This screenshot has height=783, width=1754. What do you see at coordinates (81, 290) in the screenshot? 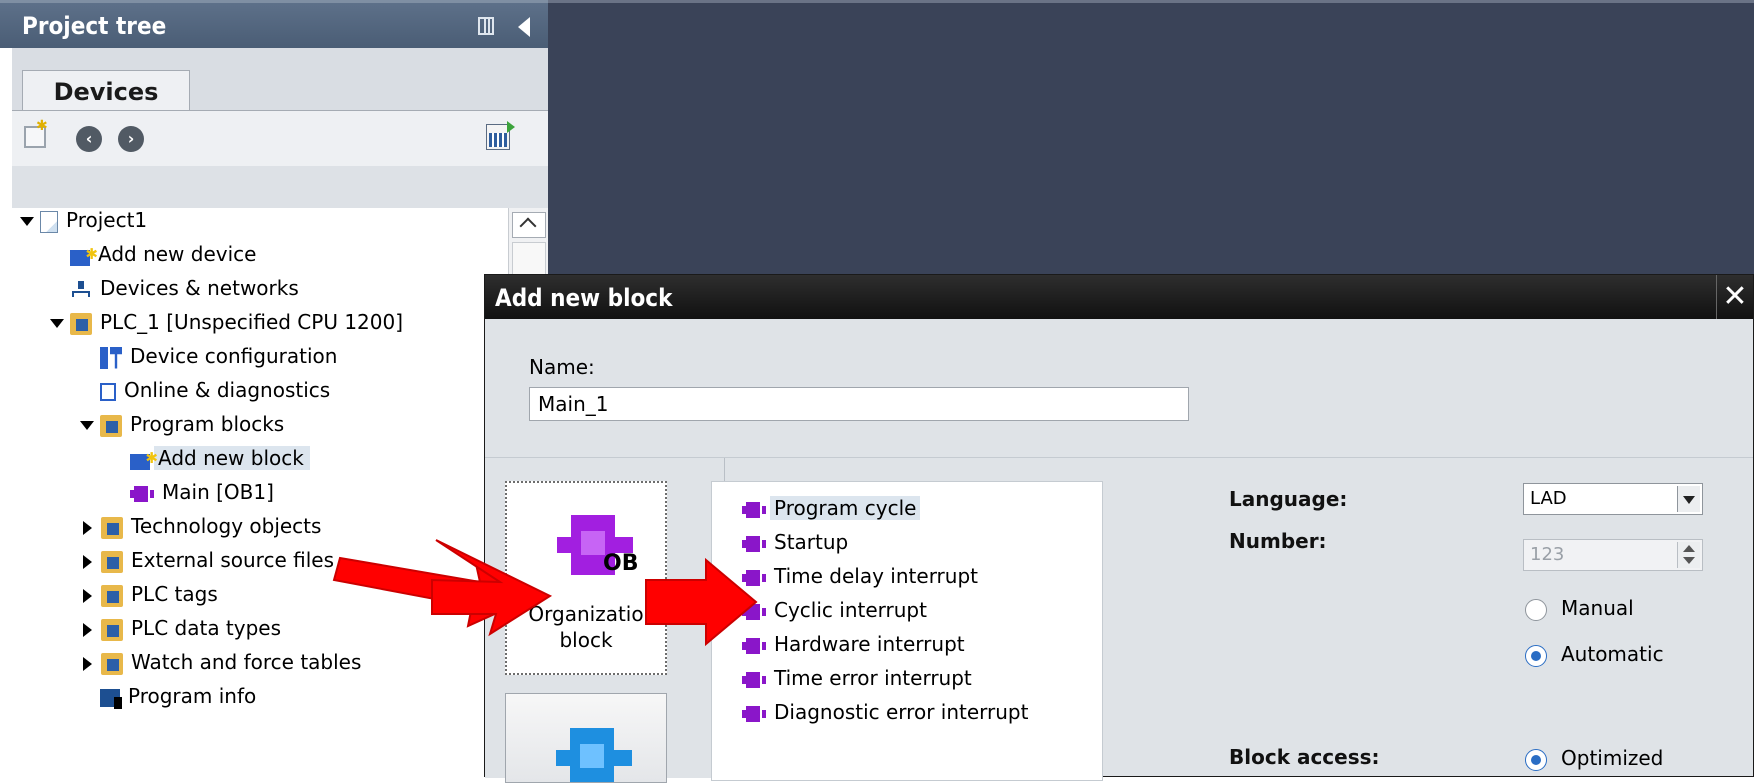
I see `network-icon` at bounding box center [81, 290].